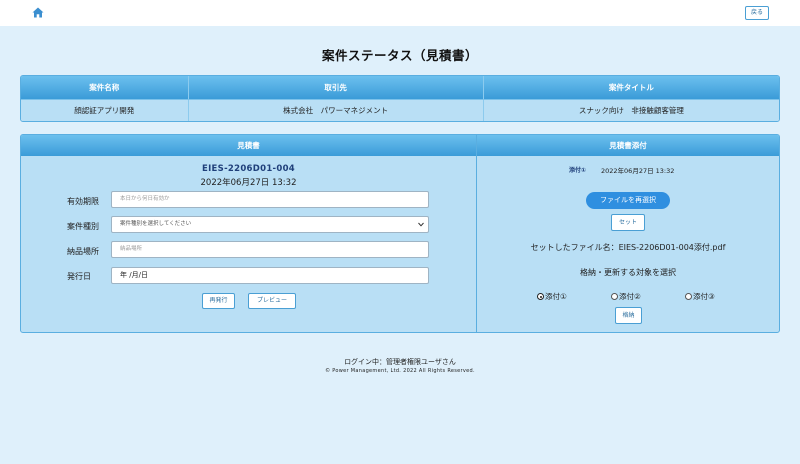 The width and height of the screenshot is (800, 464). What do you see at coordinates (248, 169) in the screenshot?
I see `document-number: EIES-2206D01-004` at bounding box center [248, 169].